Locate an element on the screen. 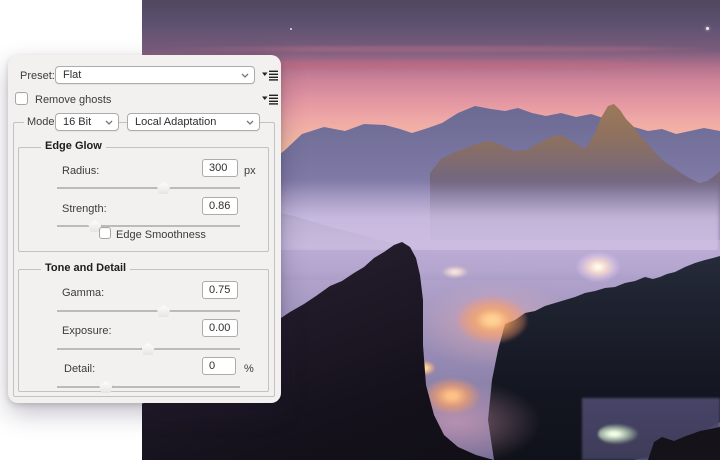 This screenshot has height=460, width=720. radius-unit: px is located at coordinates (250, 171).